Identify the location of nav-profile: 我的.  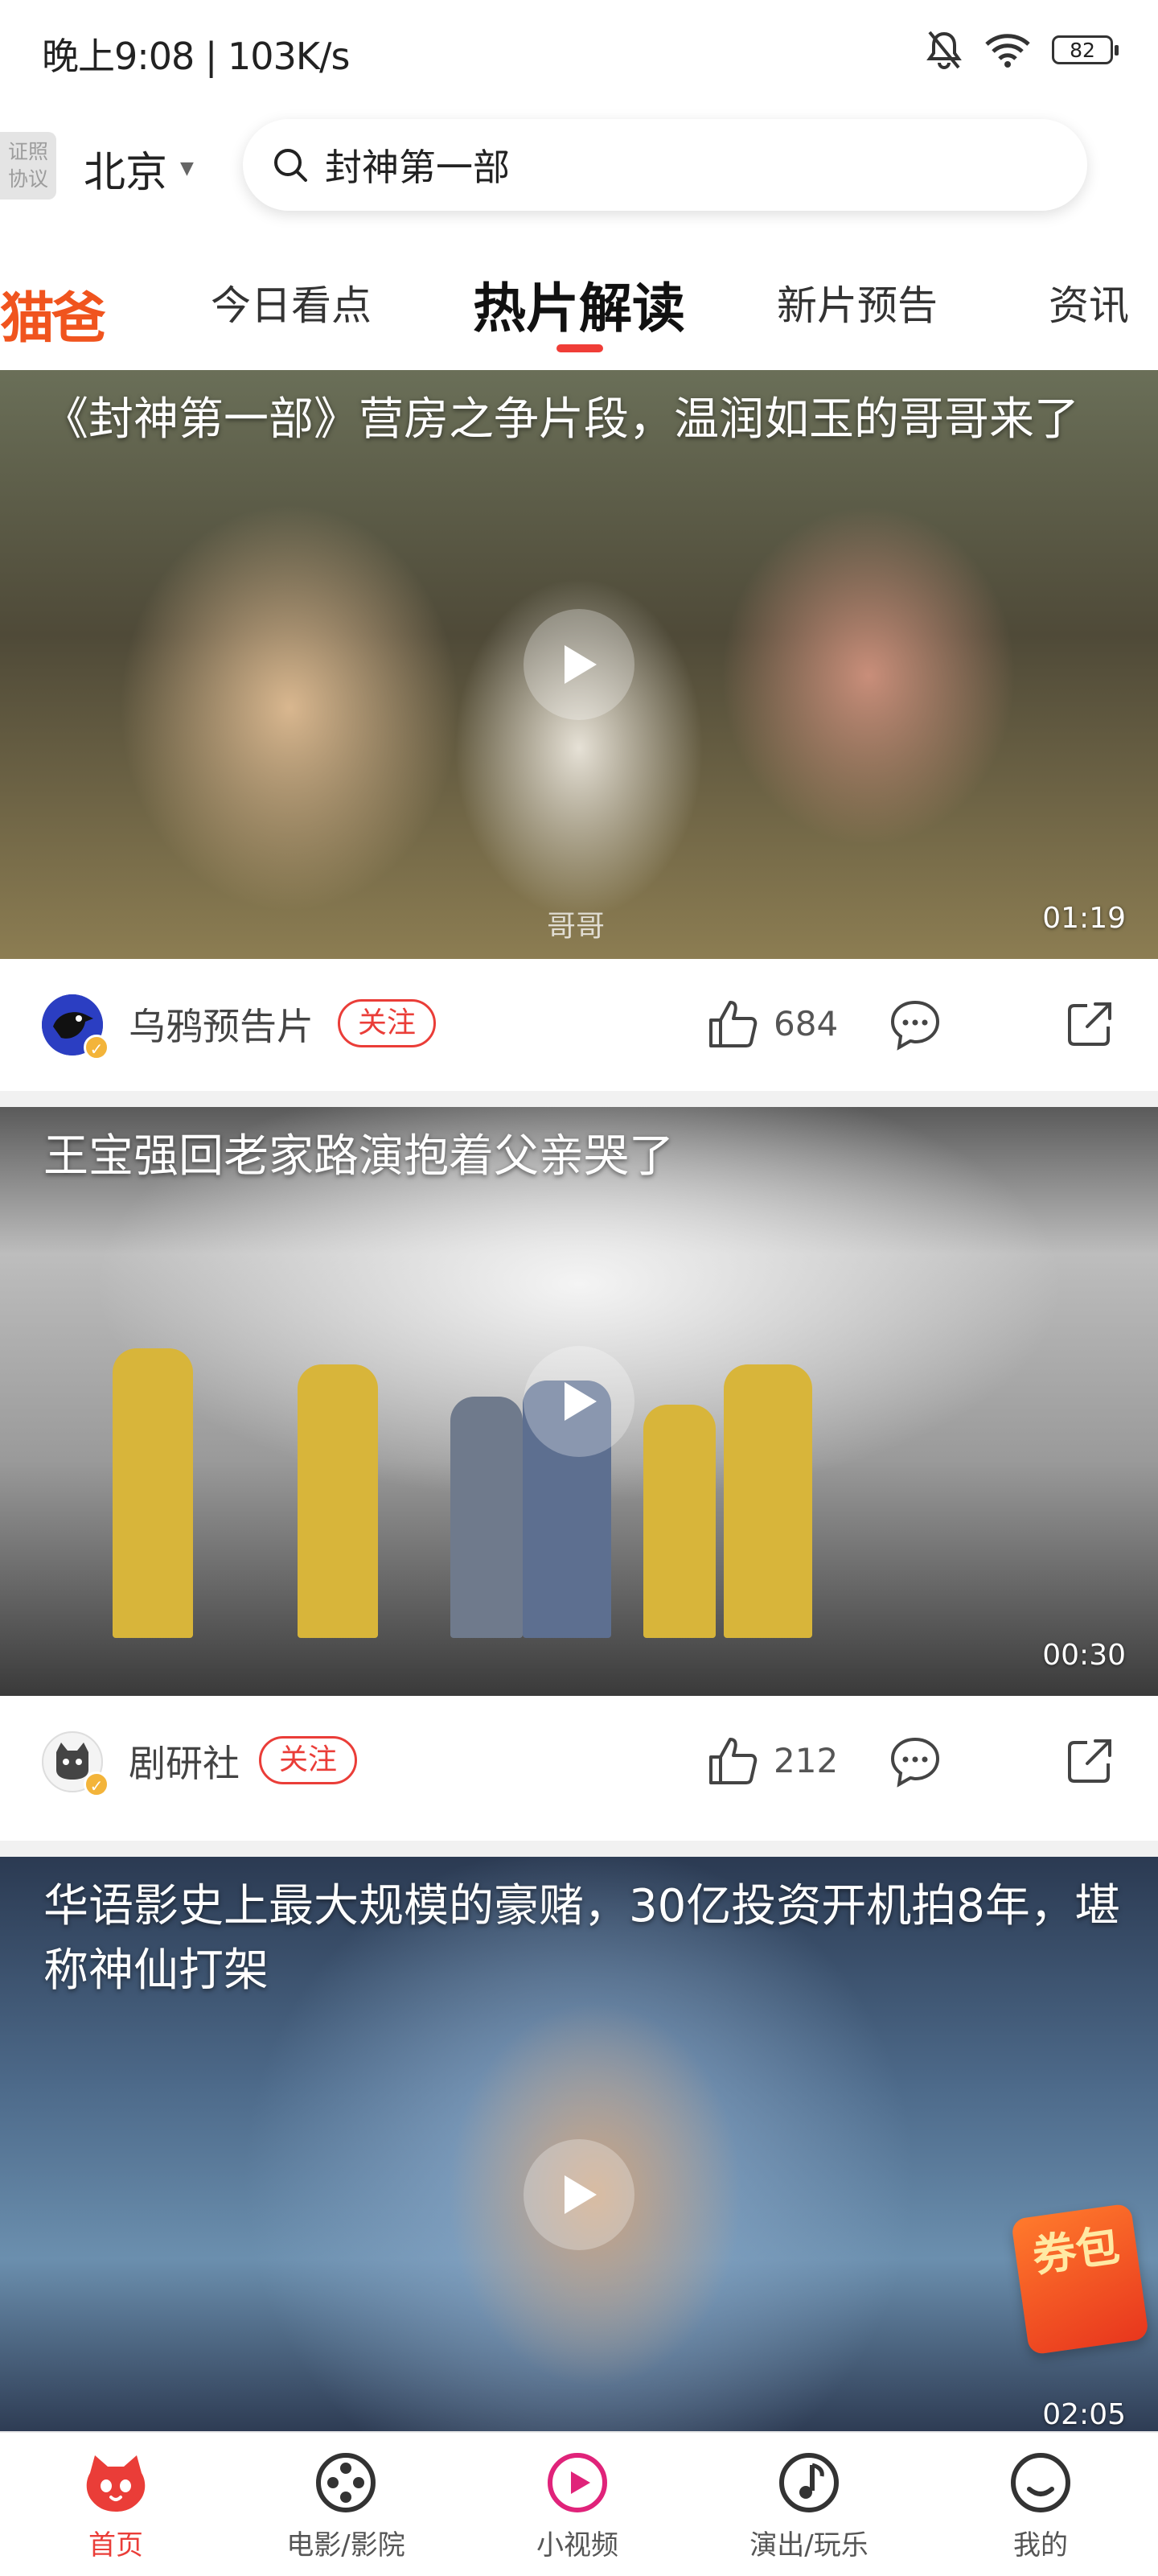
(1040, 2505).